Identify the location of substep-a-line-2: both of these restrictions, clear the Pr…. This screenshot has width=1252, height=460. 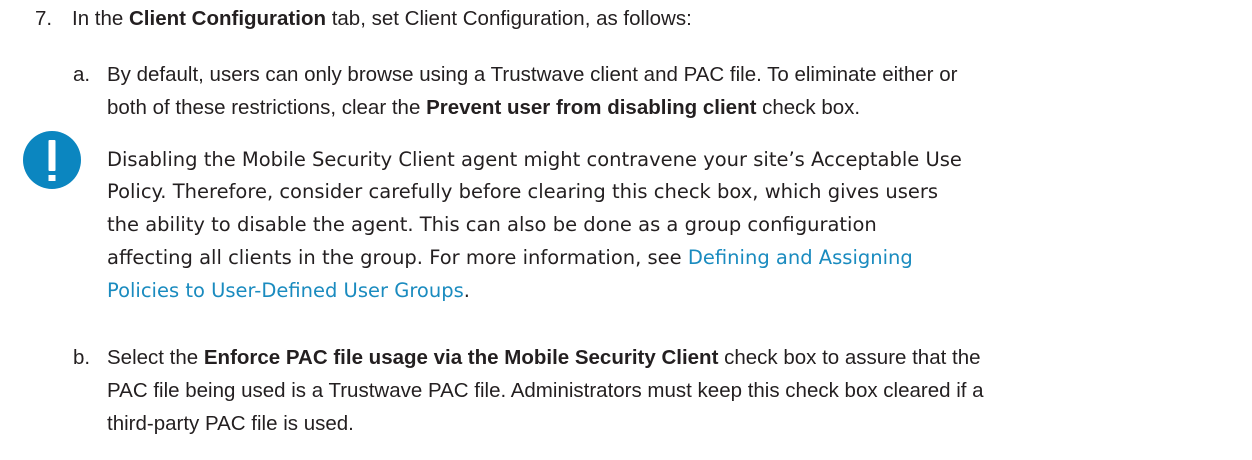
(483, 108).